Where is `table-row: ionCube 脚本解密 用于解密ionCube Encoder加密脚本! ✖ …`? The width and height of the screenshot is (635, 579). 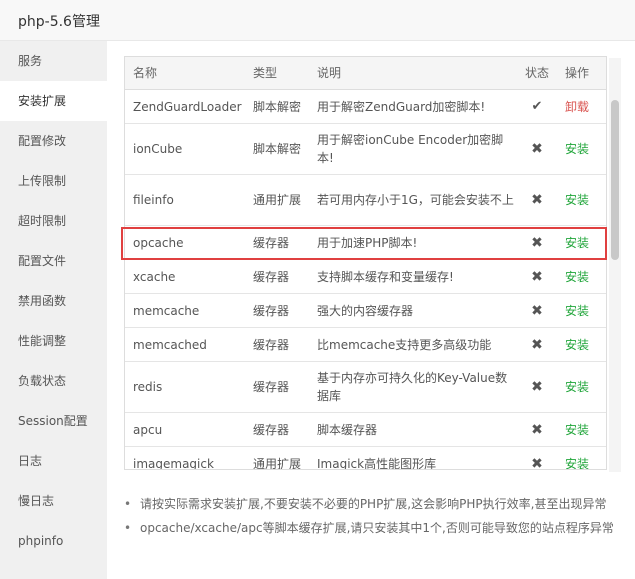
table-row: ionCube 脚本解密 用于解密ionCube Encoder加密脚本! ✖ … is located at coordinates (365, 149).